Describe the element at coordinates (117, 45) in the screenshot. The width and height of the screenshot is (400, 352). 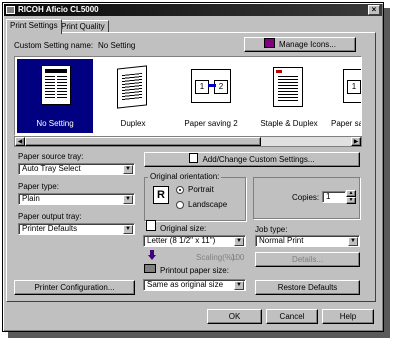
I see `custom-setting-value: No Setting` at that location.